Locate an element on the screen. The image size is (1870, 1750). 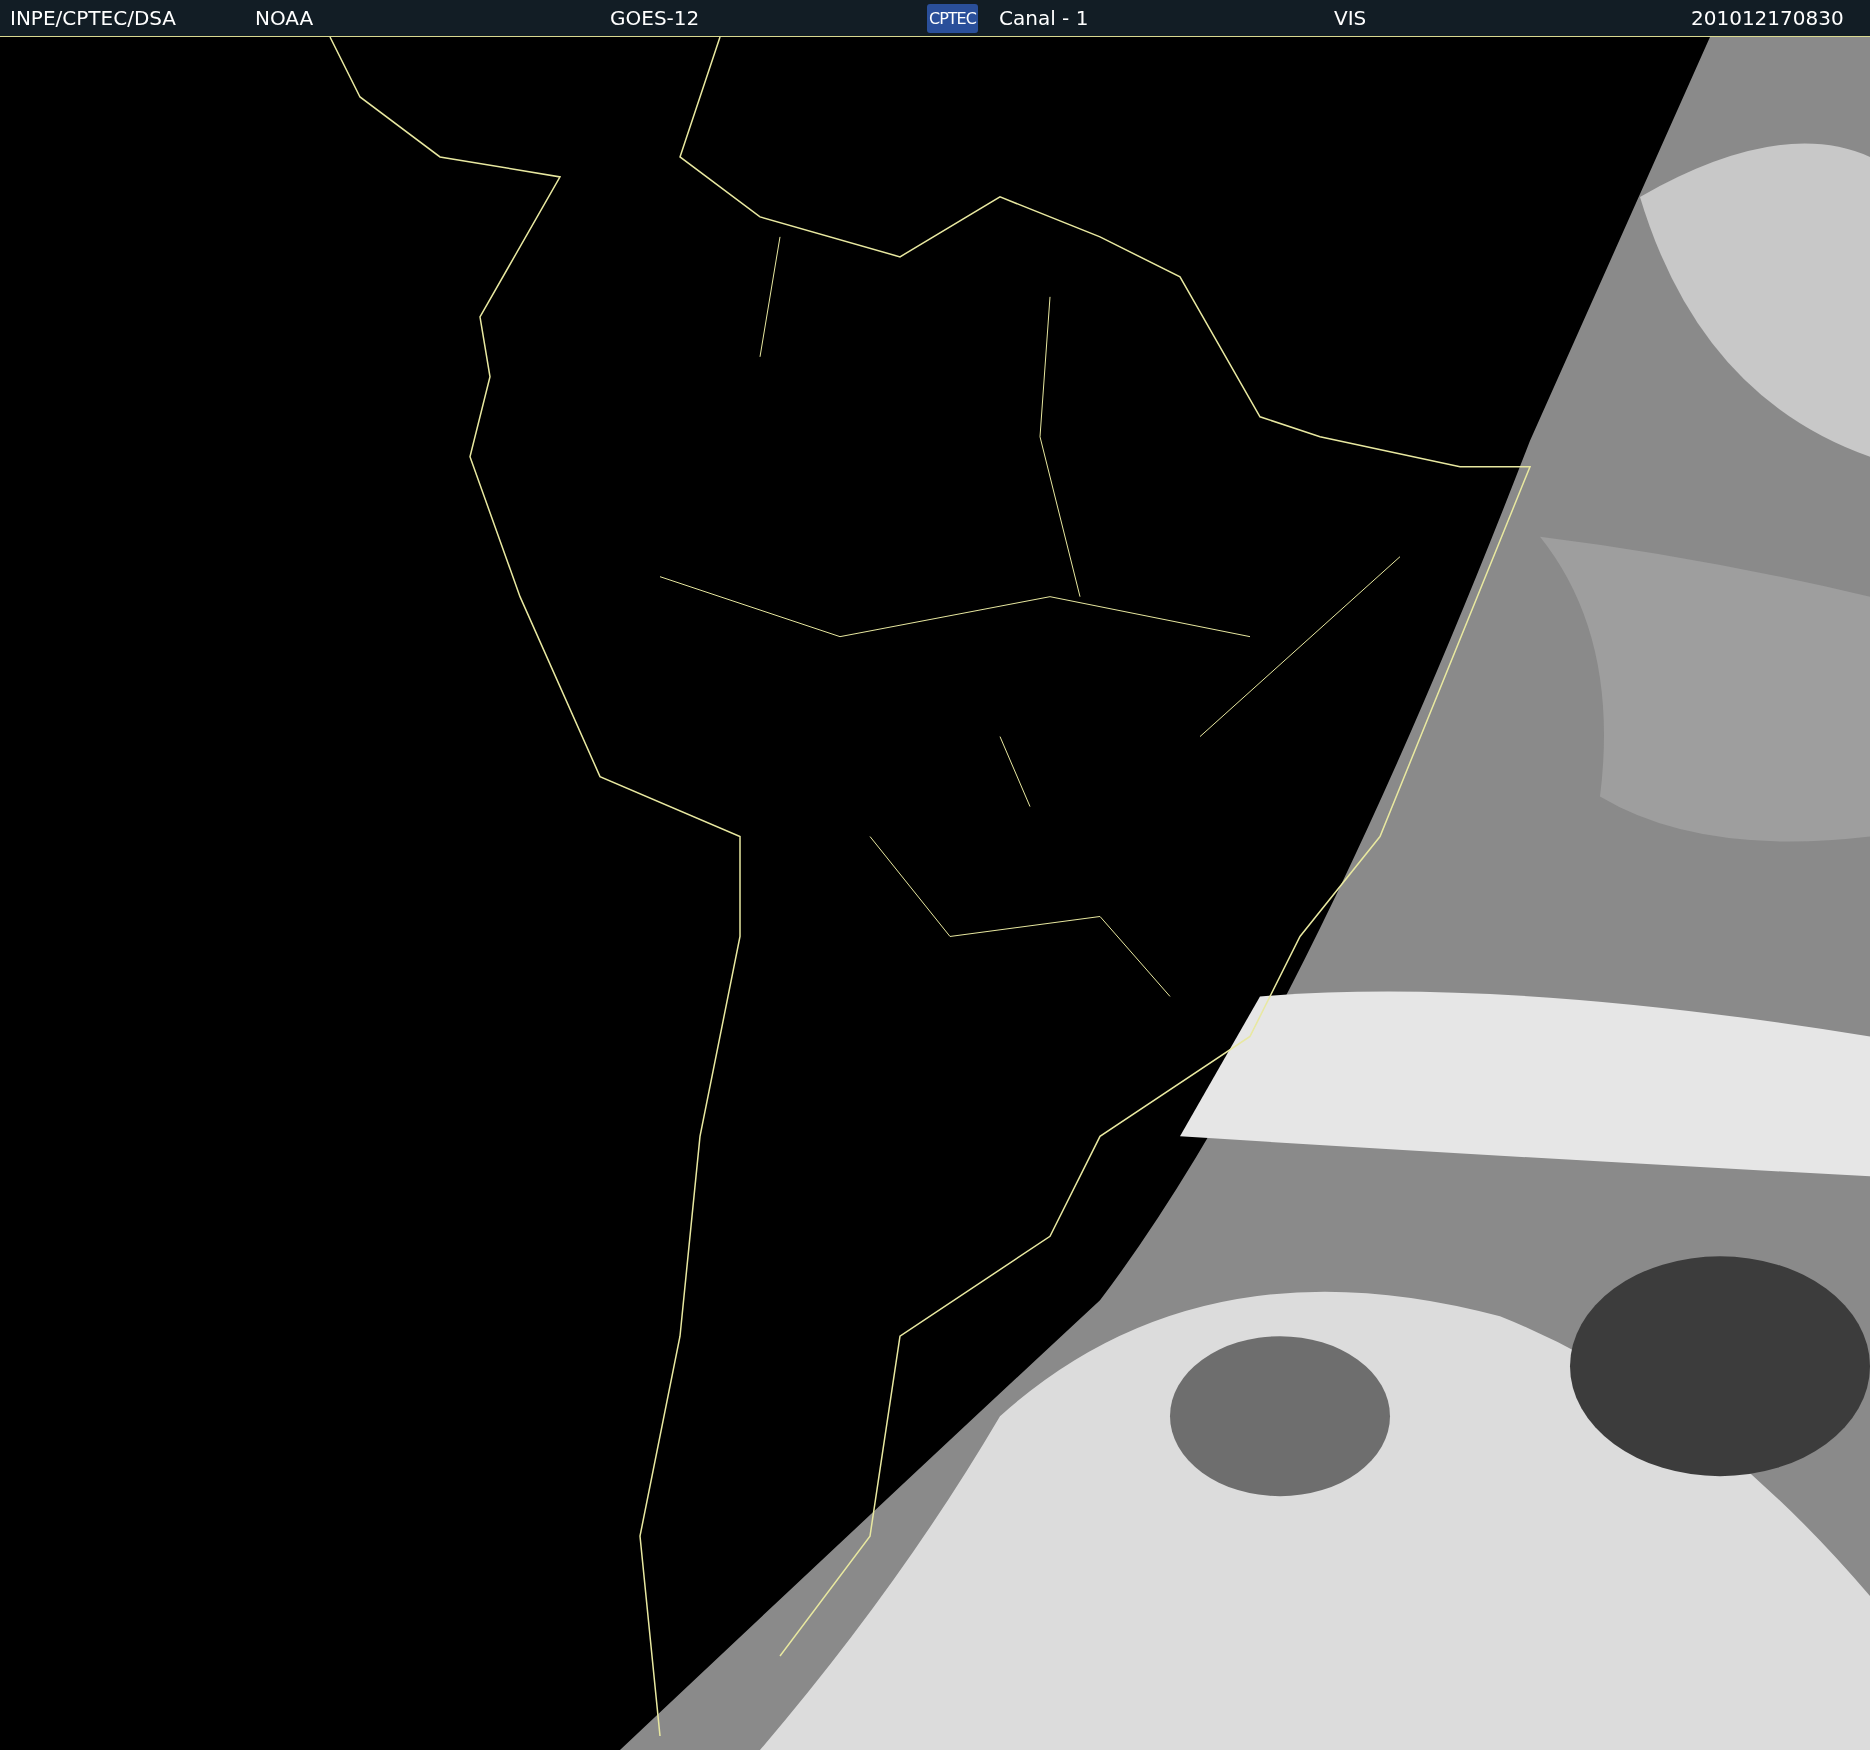
channel-label: Canal - 1 is located at coordinates (1044, 18).